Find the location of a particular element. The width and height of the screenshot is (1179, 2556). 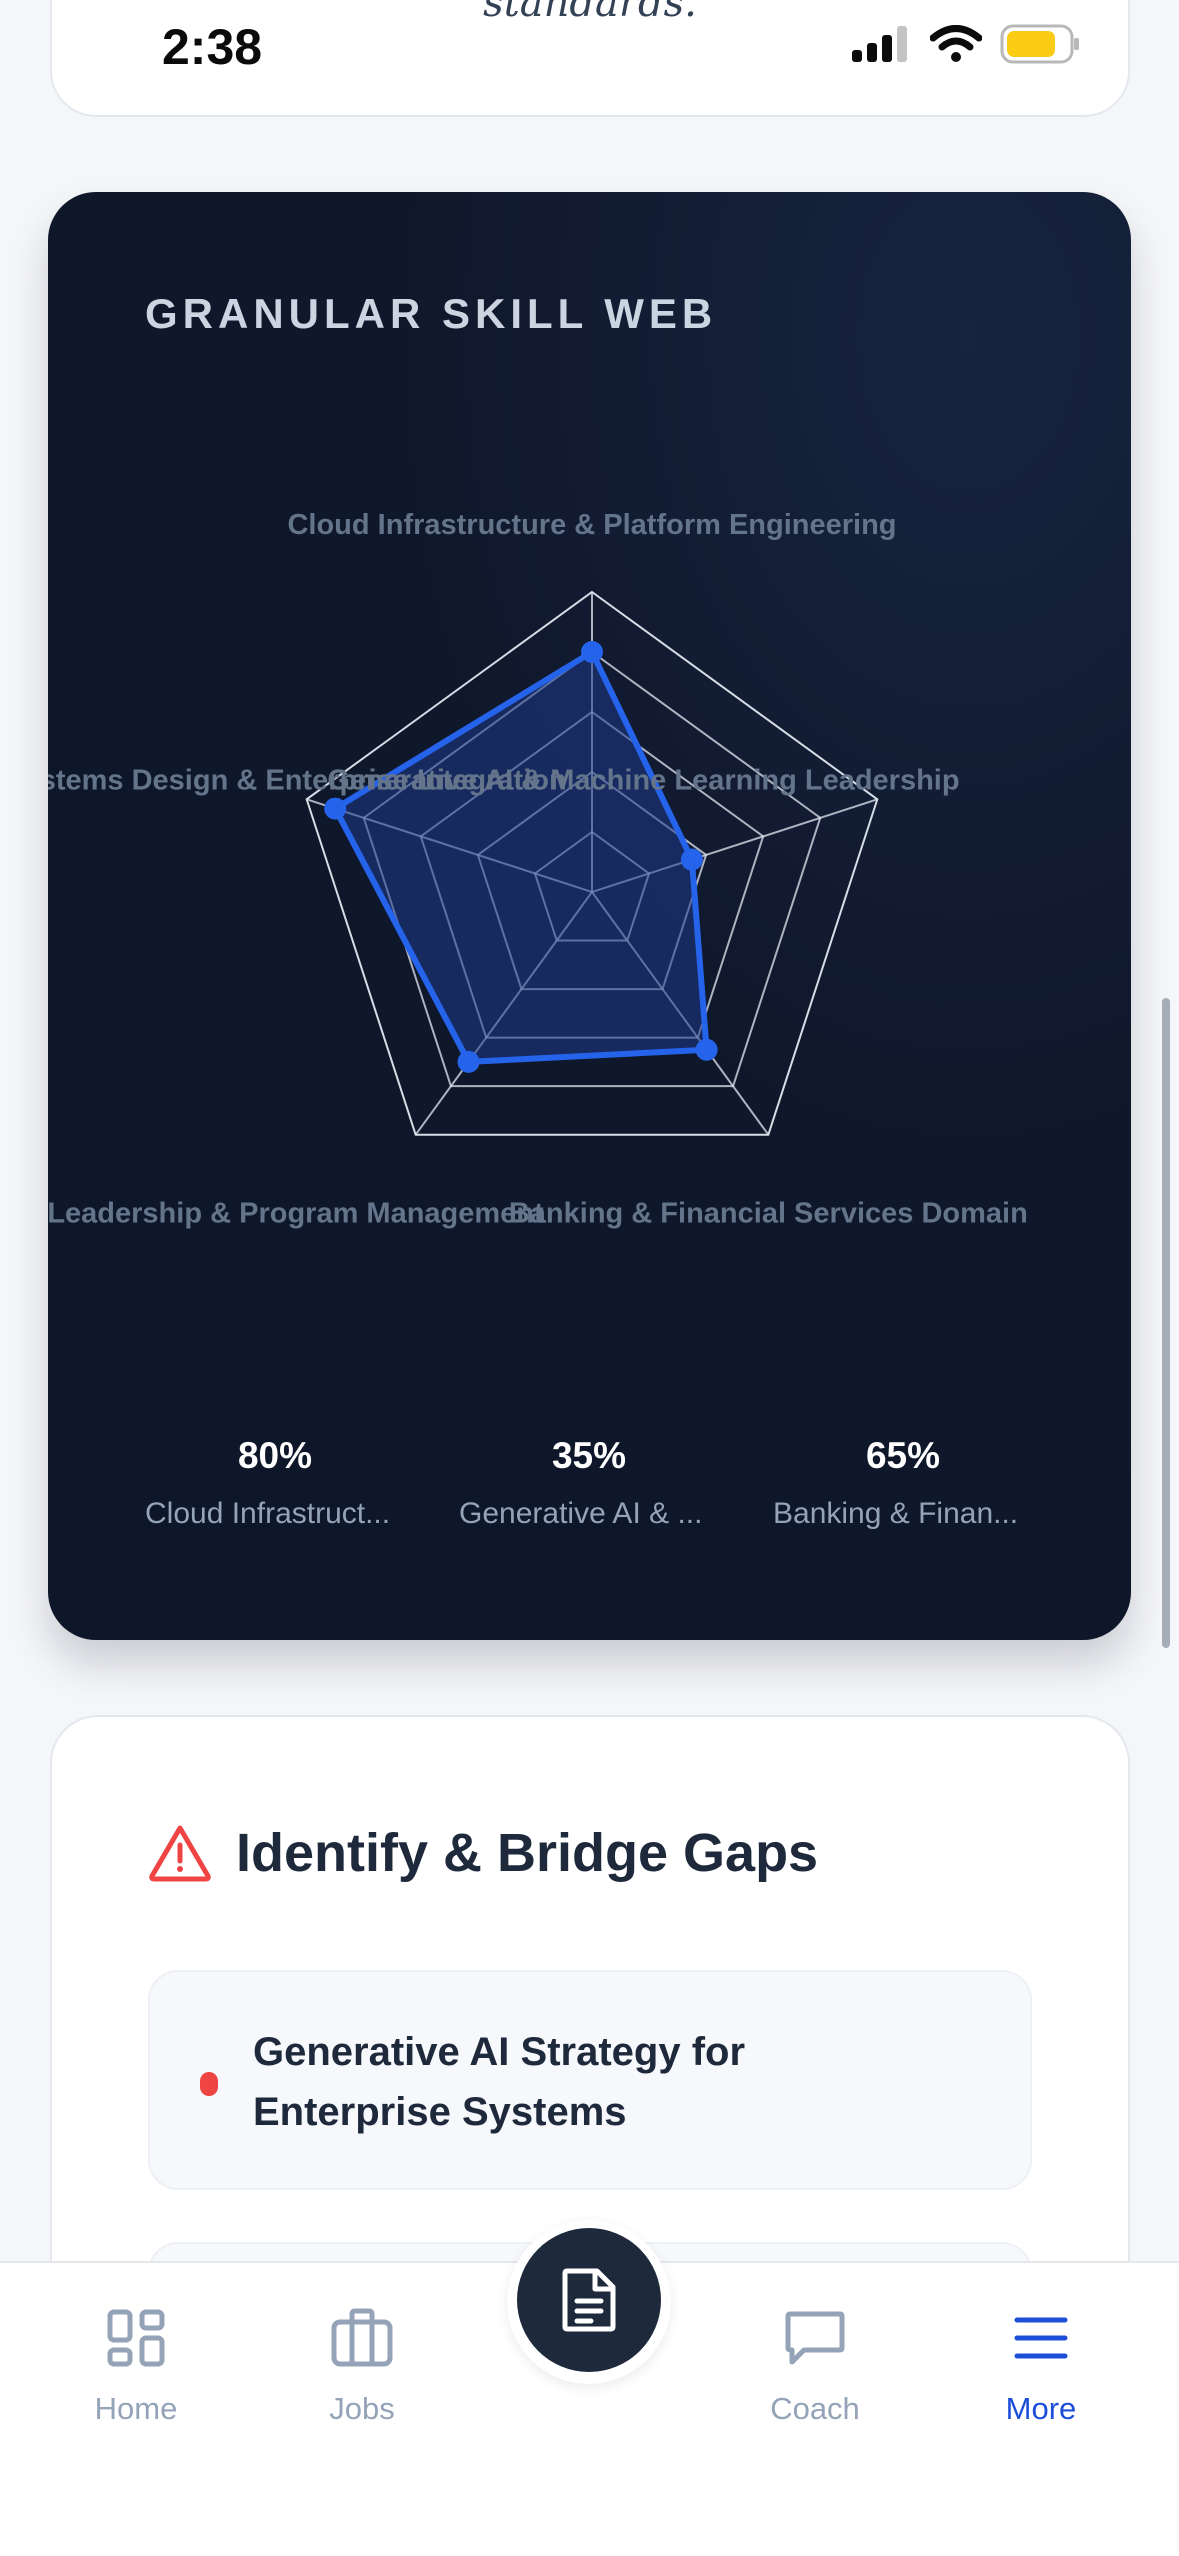

radar-axis-label: Banking & Financial Services Domain is located at coordinates (768, 1214).